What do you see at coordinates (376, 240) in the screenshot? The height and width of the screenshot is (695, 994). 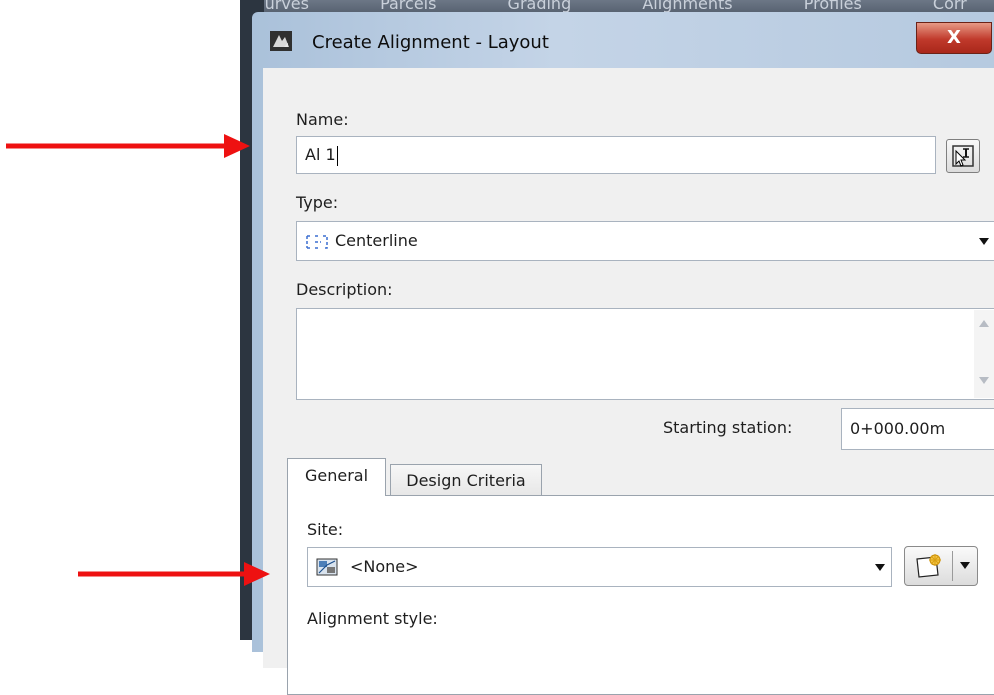 I see `type-value: Centerline` at bounding box center [376, 240].